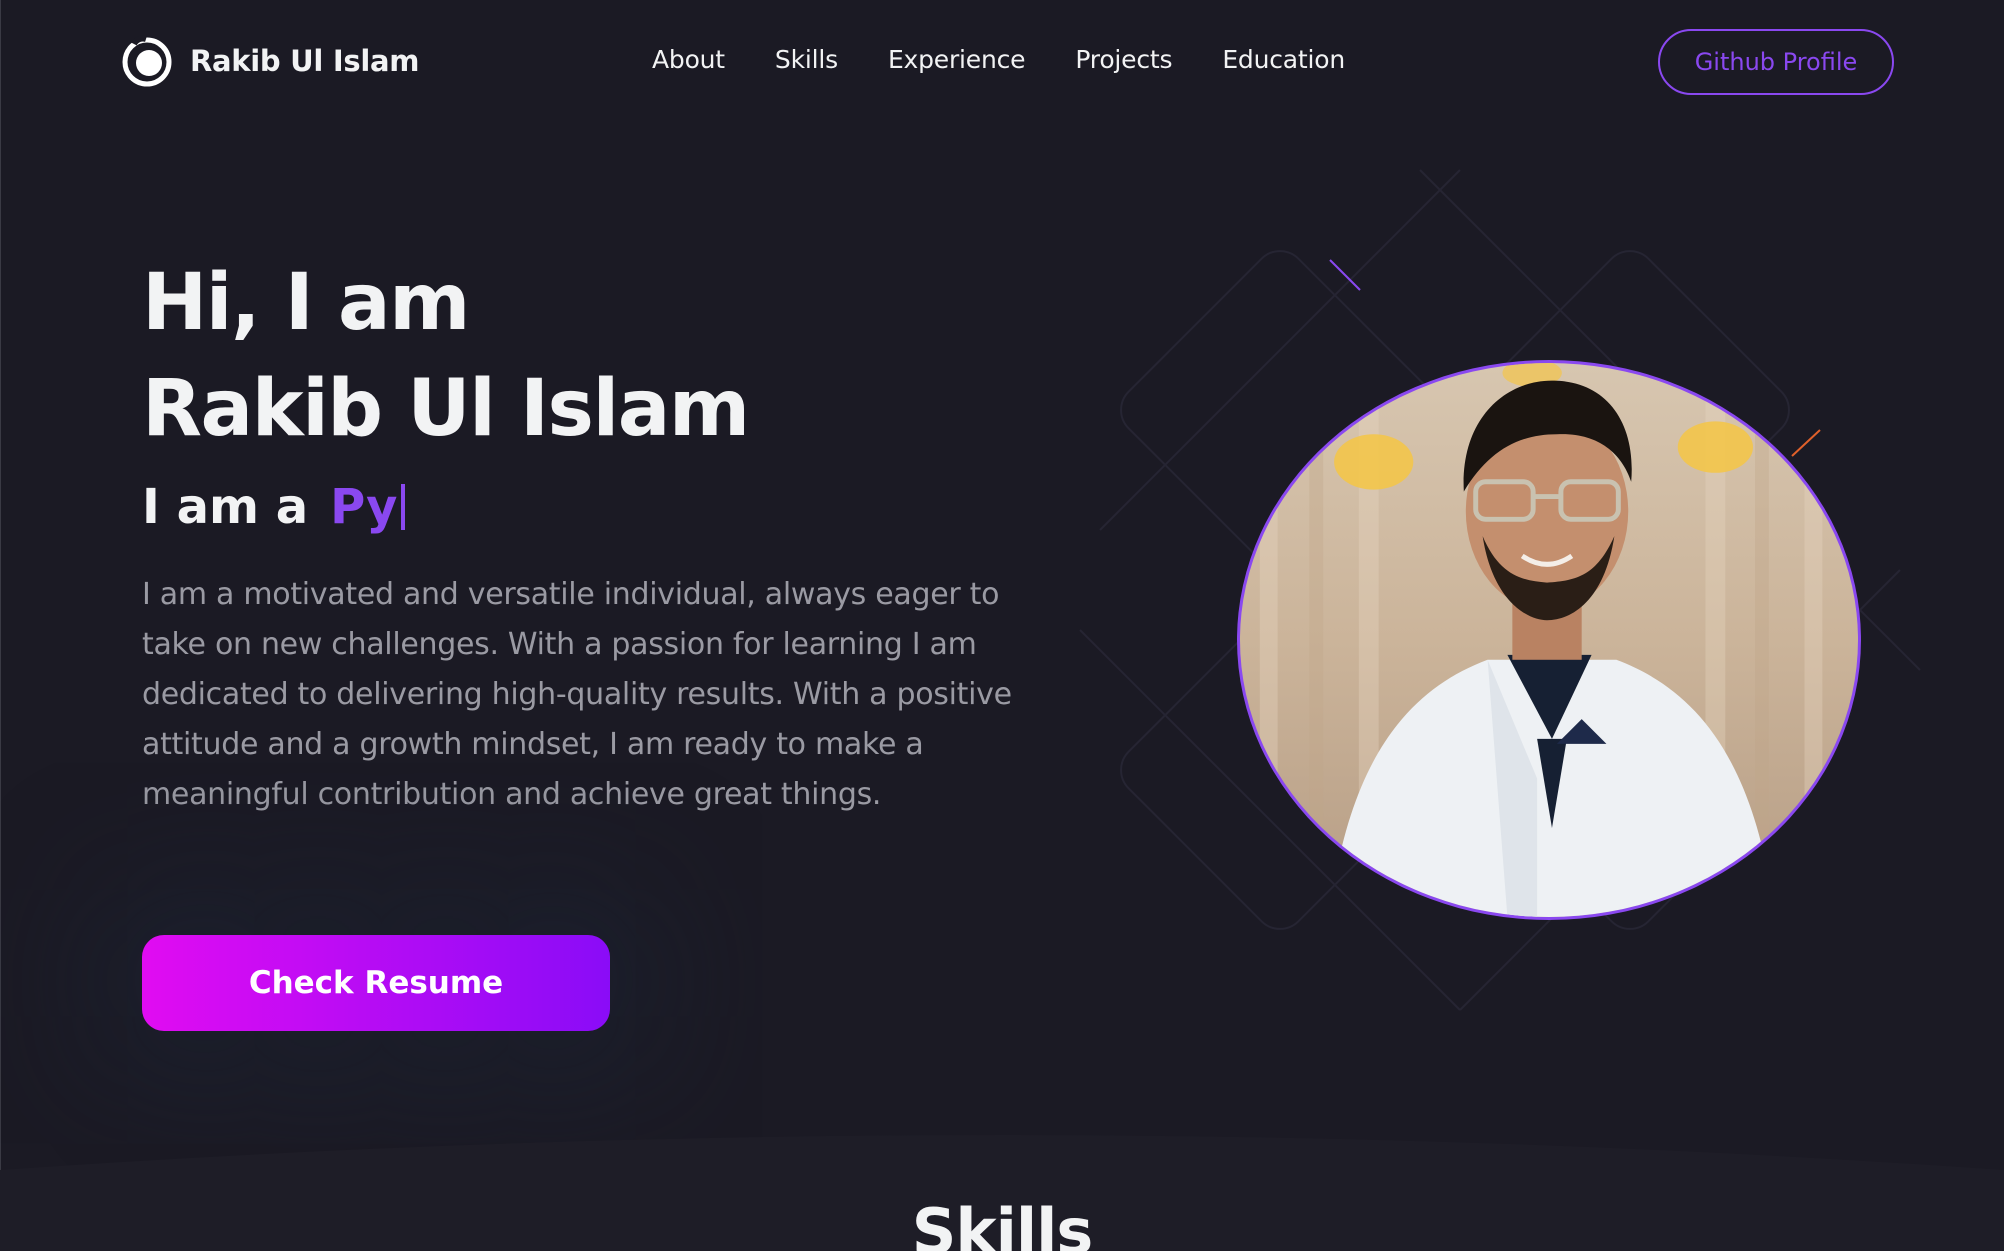 The height and width of the screenshot is (1251, 2004). Describe the element at coordinates (957, 59) in the screenshot. I see `nav-link-experience: Experience` at that location.